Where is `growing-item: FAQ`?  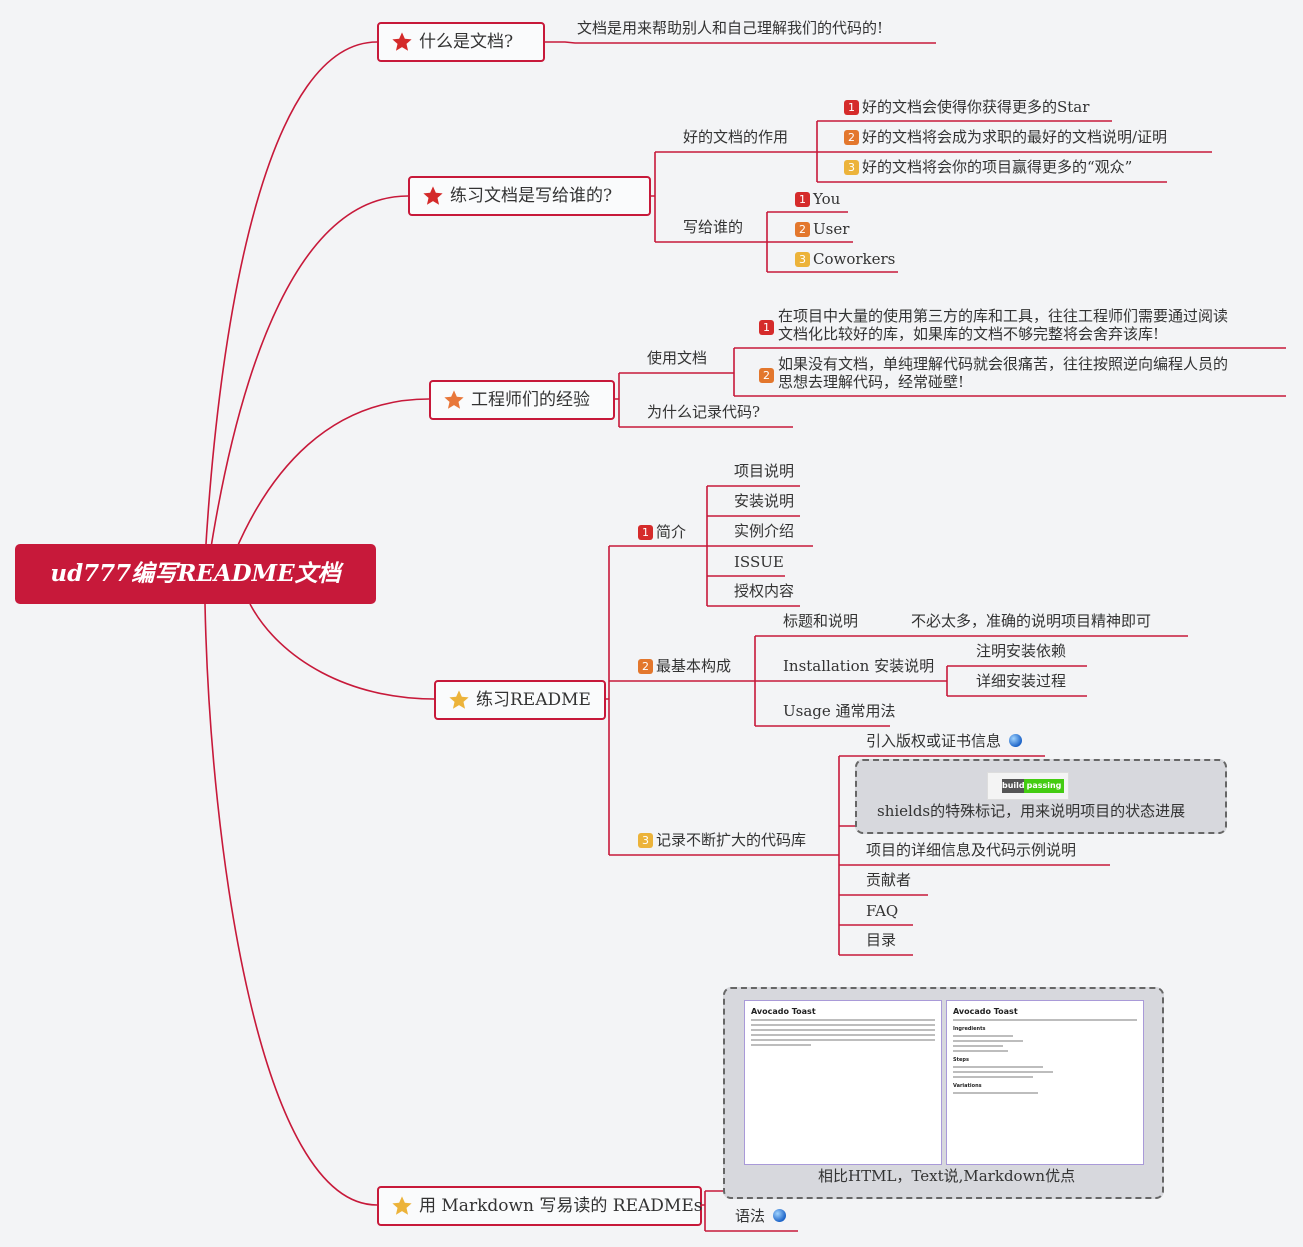
growing-item: FAQ is located at coordinates (882, 911).